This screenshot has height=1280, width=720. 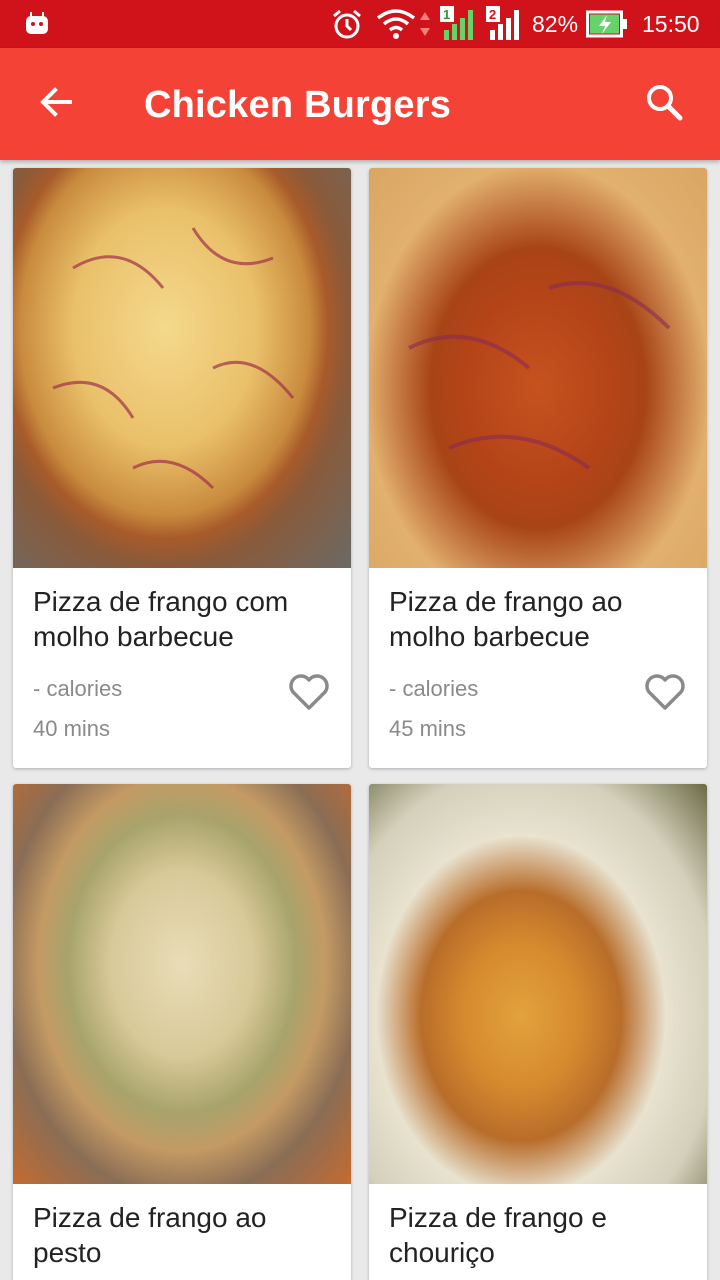 I want to click on recipe-time: 45 mins, so click(x=428, y=728).